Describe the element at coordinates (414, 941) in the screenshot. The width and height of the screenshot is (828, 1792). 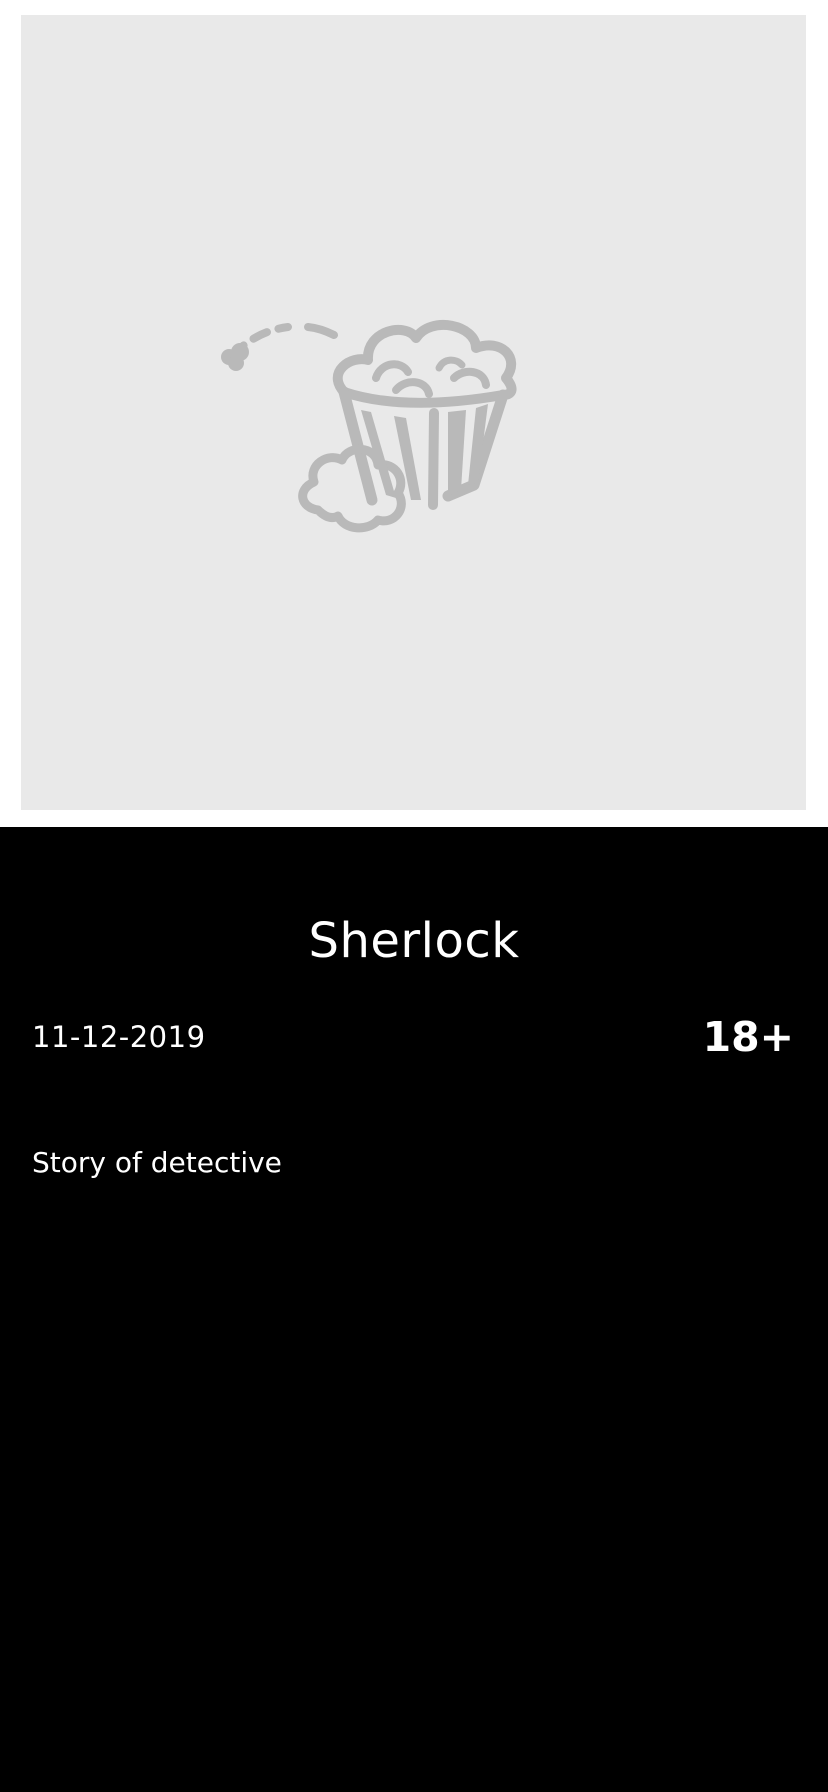
I see `movie-title: Sherlock` at that location.